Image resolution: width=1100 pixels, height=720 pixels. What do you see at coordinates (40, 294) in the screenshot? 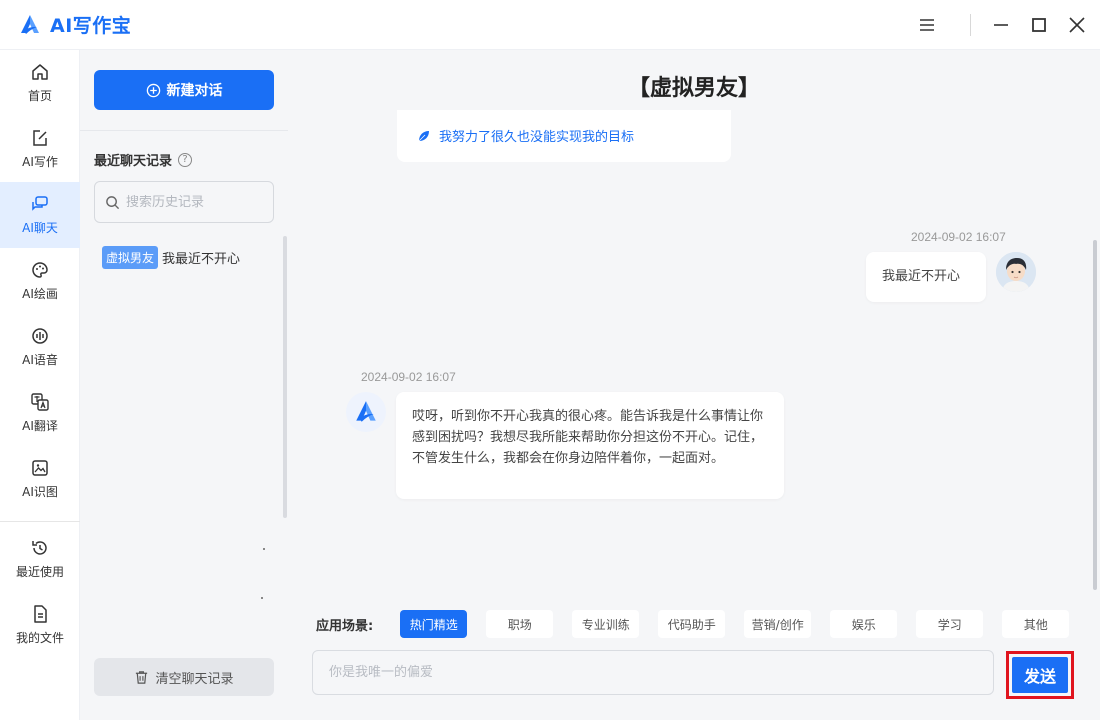
I see `nav-label: AI绘画` at bounding box center [40, 294].